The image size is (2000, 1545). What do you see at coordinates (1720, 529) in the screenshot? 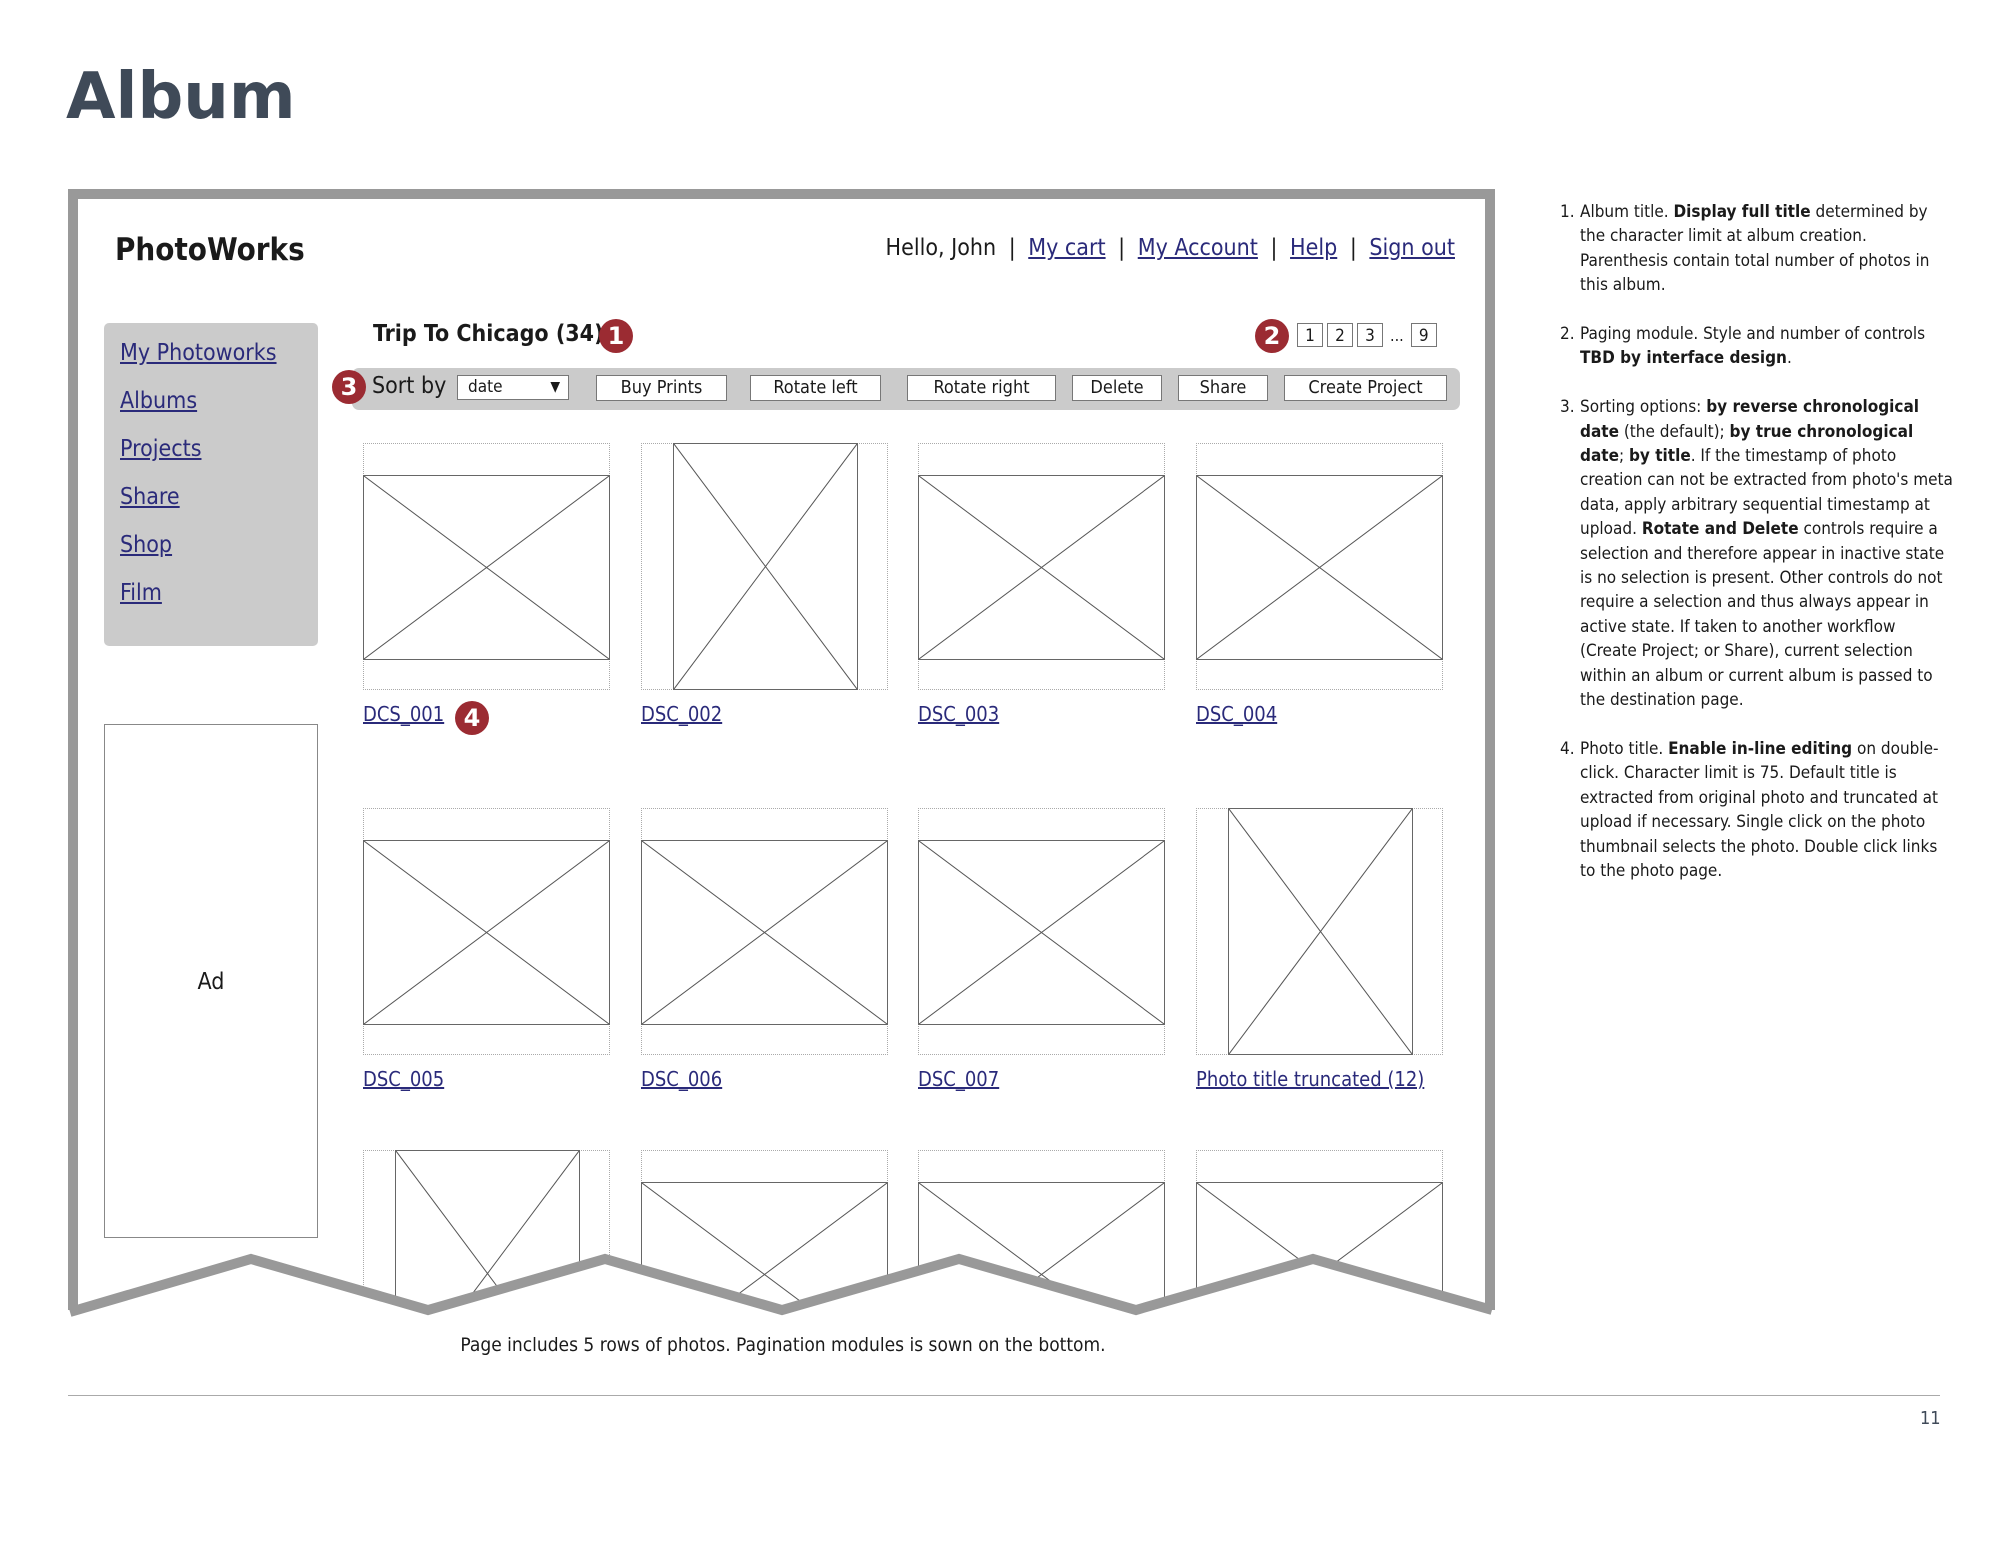
I see `note-emphasis: Rotate and Delete` at bounding box center [1720, 529].